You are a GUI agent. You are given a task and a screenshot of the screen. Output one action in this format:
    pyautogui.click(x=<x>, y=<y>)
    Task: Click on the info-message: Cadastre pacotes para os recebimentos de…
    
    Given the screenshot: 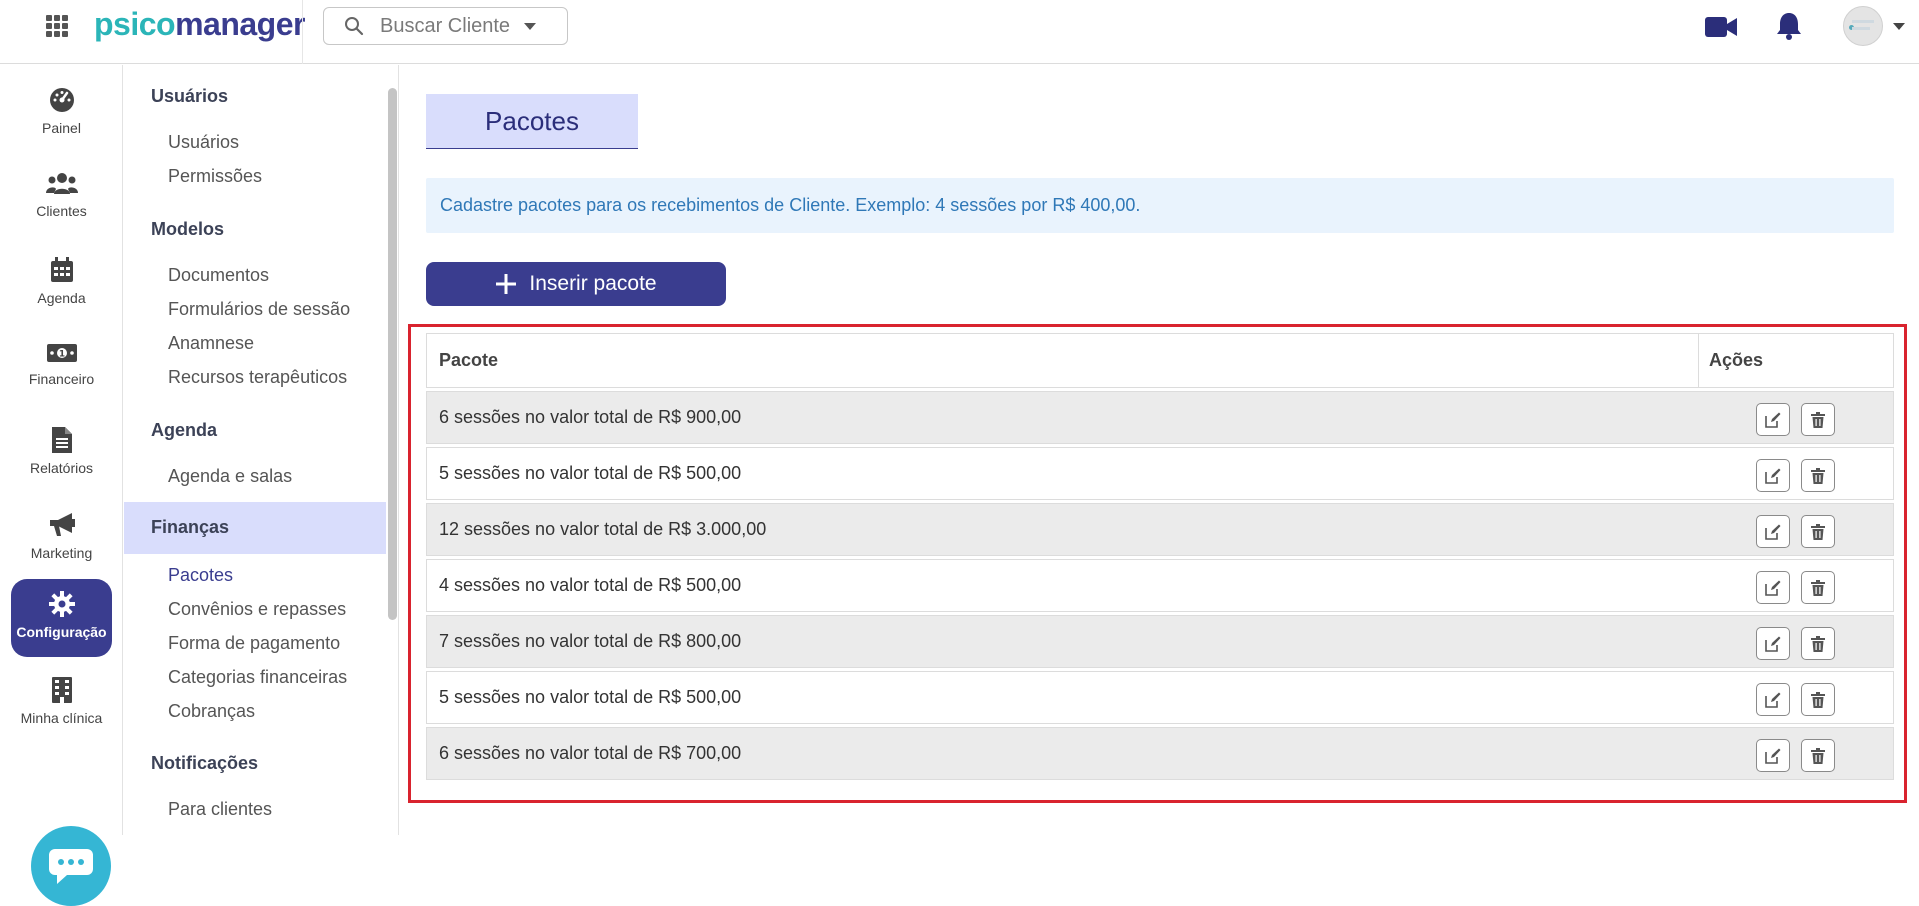 What is the action you would take?
    pyautogui.click(x=1160, y=205)
    